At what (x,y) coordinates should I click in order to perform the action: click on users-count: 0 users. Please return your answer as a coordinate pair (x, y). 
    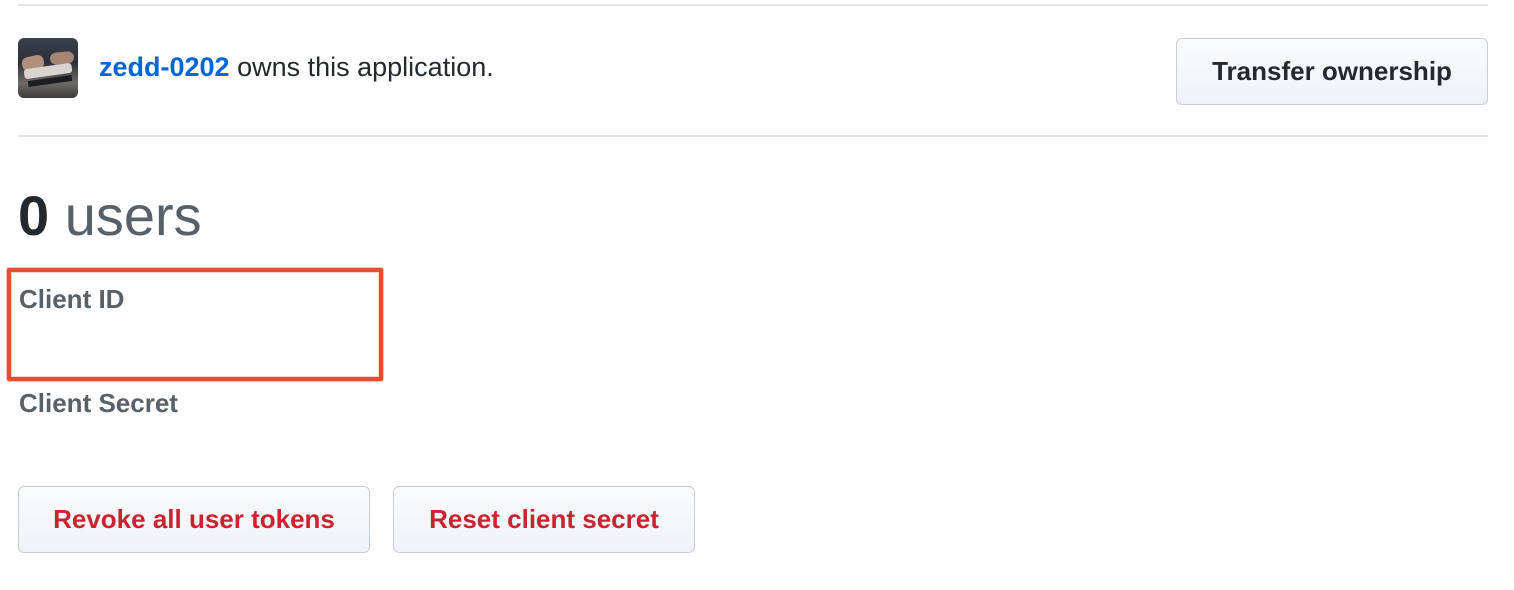
    Looking at the image, I should click on (110, 216).